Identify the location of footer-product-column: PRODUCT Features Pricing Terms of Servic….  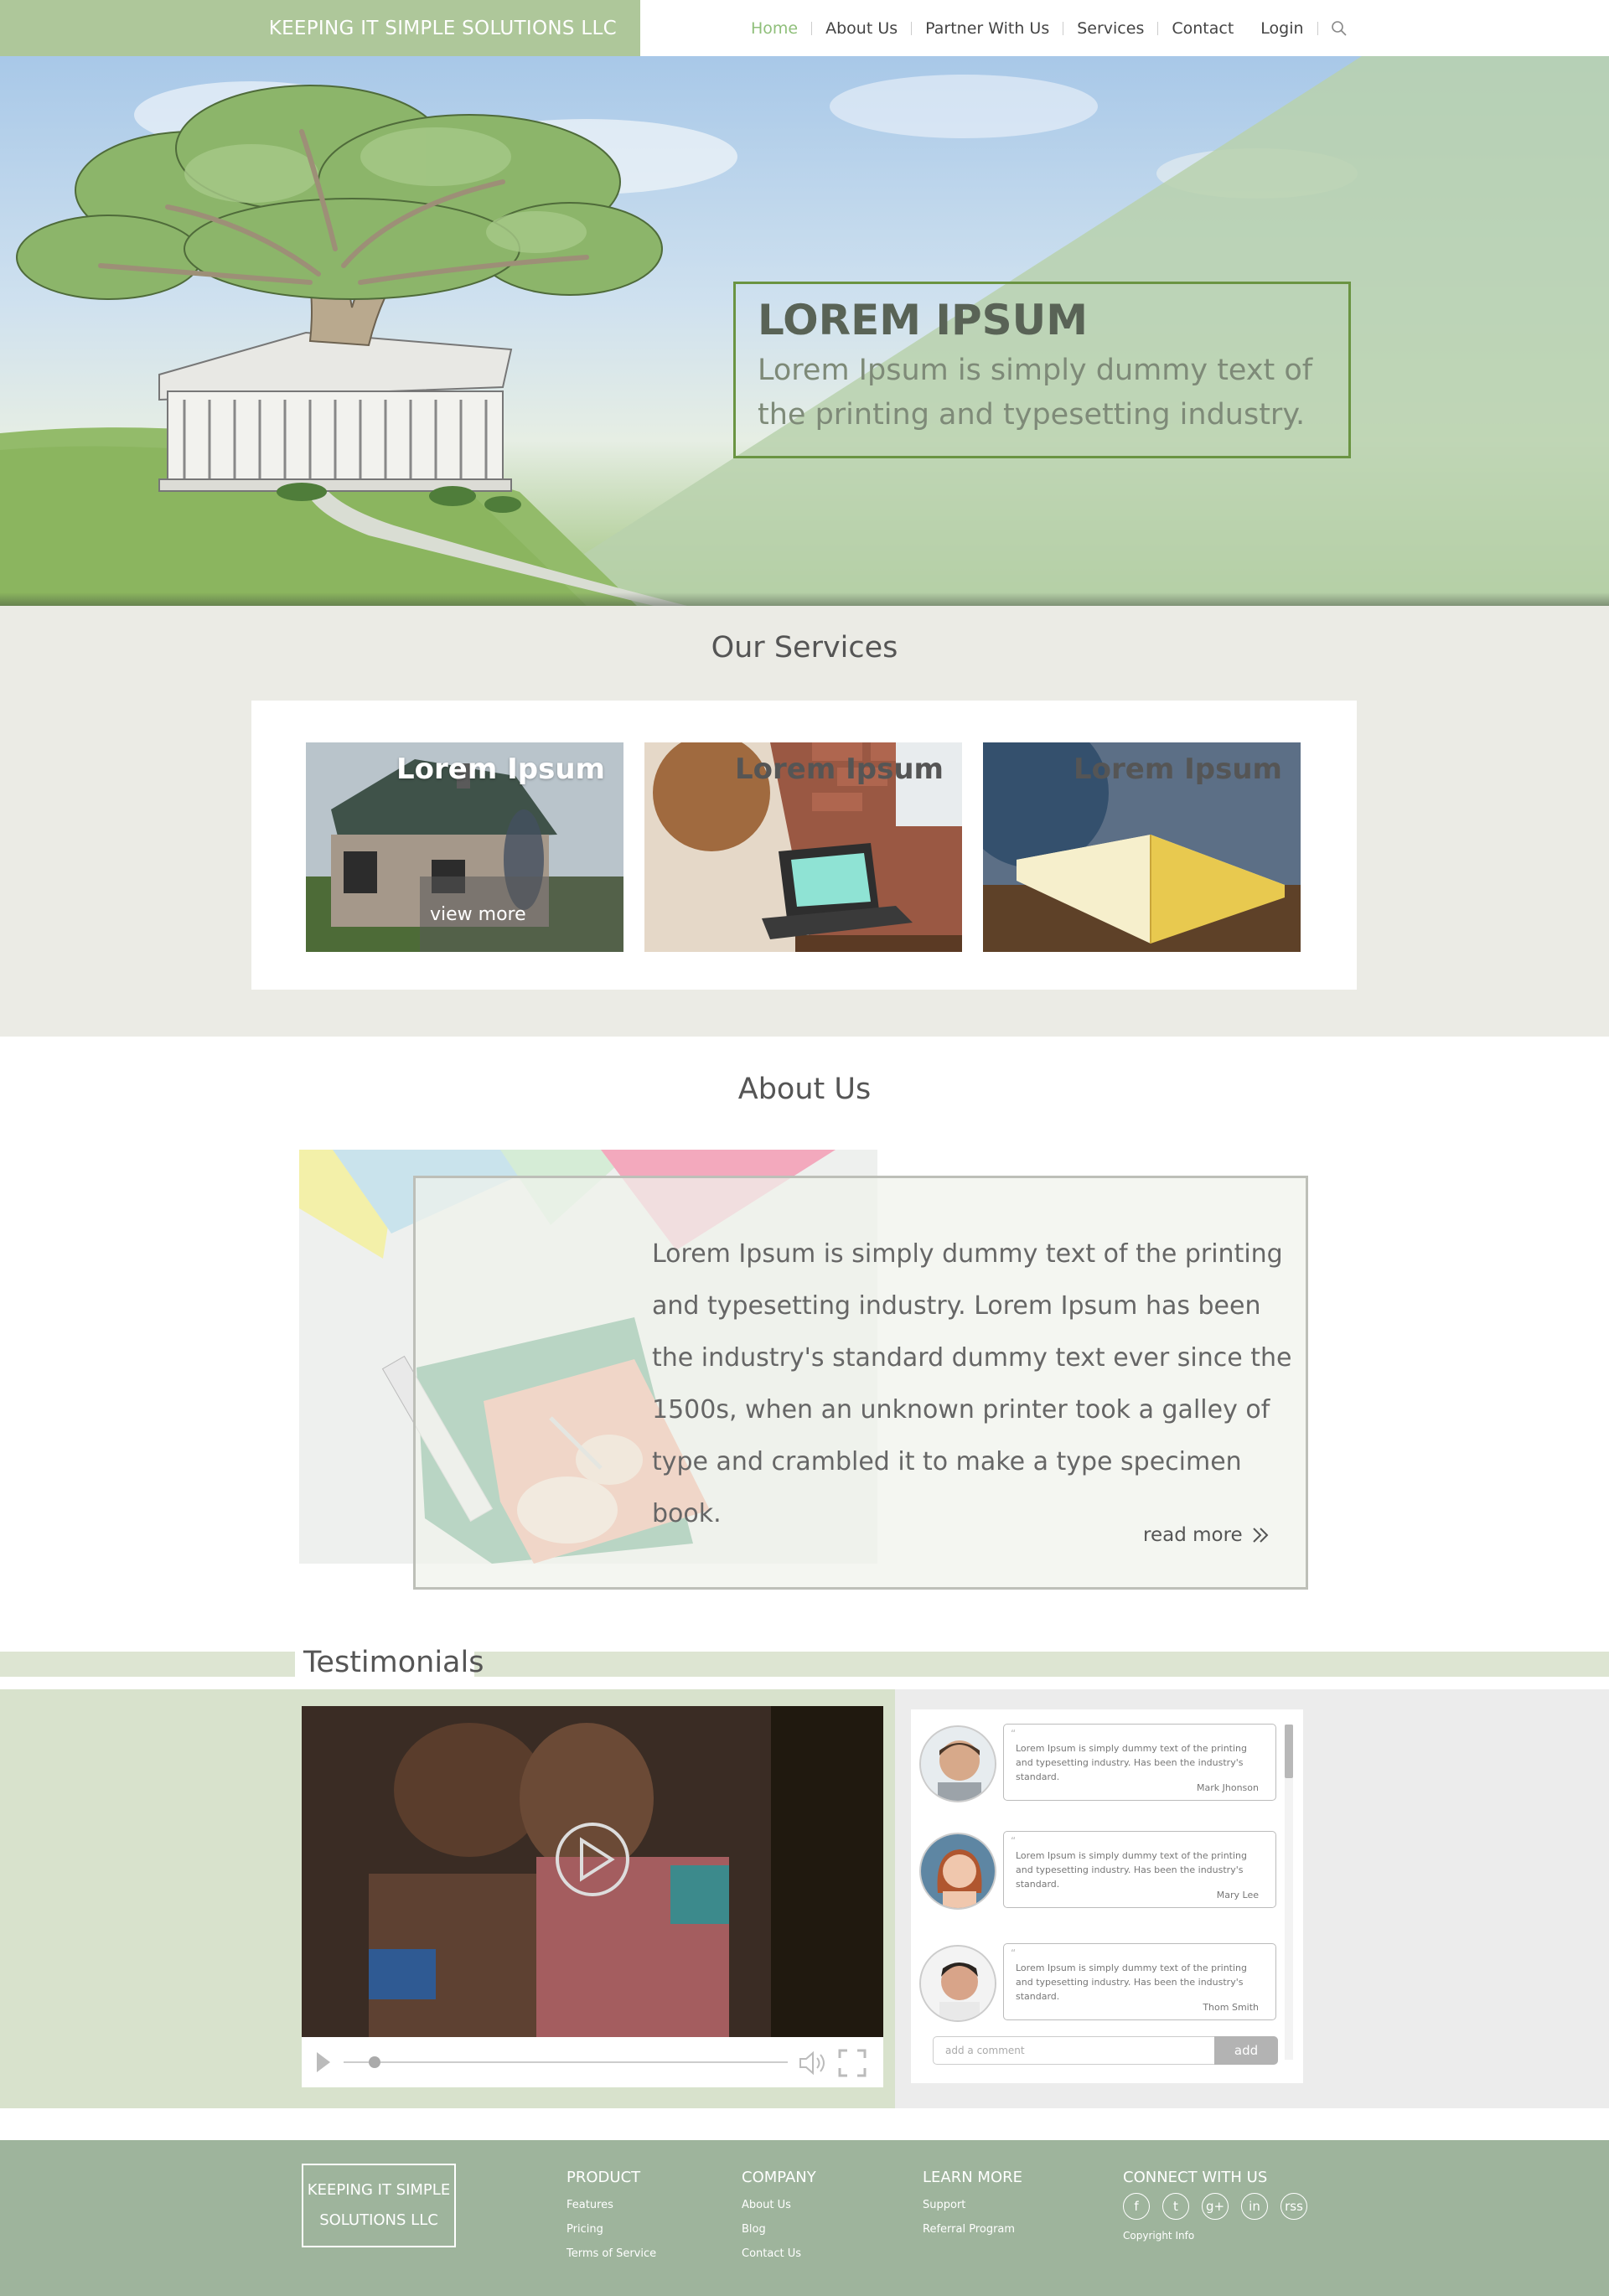
(611, 2218).